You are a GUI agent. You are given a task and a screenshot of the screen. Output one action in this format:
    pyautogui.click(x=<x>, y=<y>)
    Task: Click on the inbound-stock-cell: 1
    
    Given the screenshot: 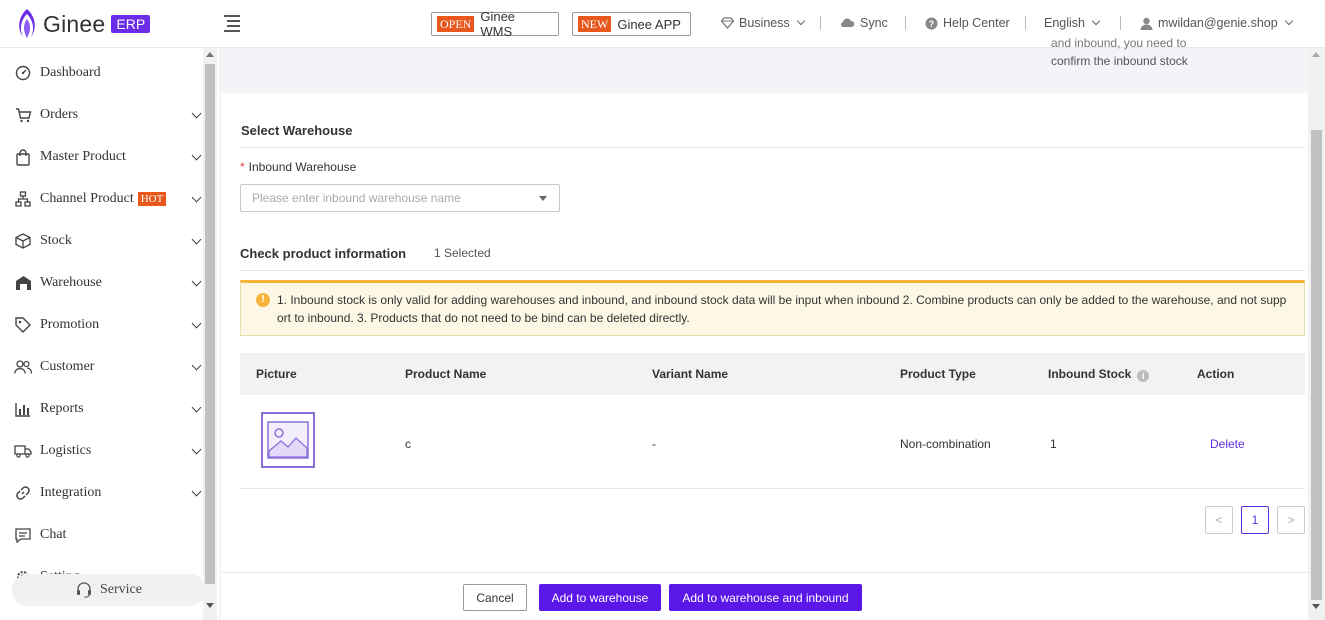 What is the action you would take?
    pyautogui.click(x=1053, y=444)
    